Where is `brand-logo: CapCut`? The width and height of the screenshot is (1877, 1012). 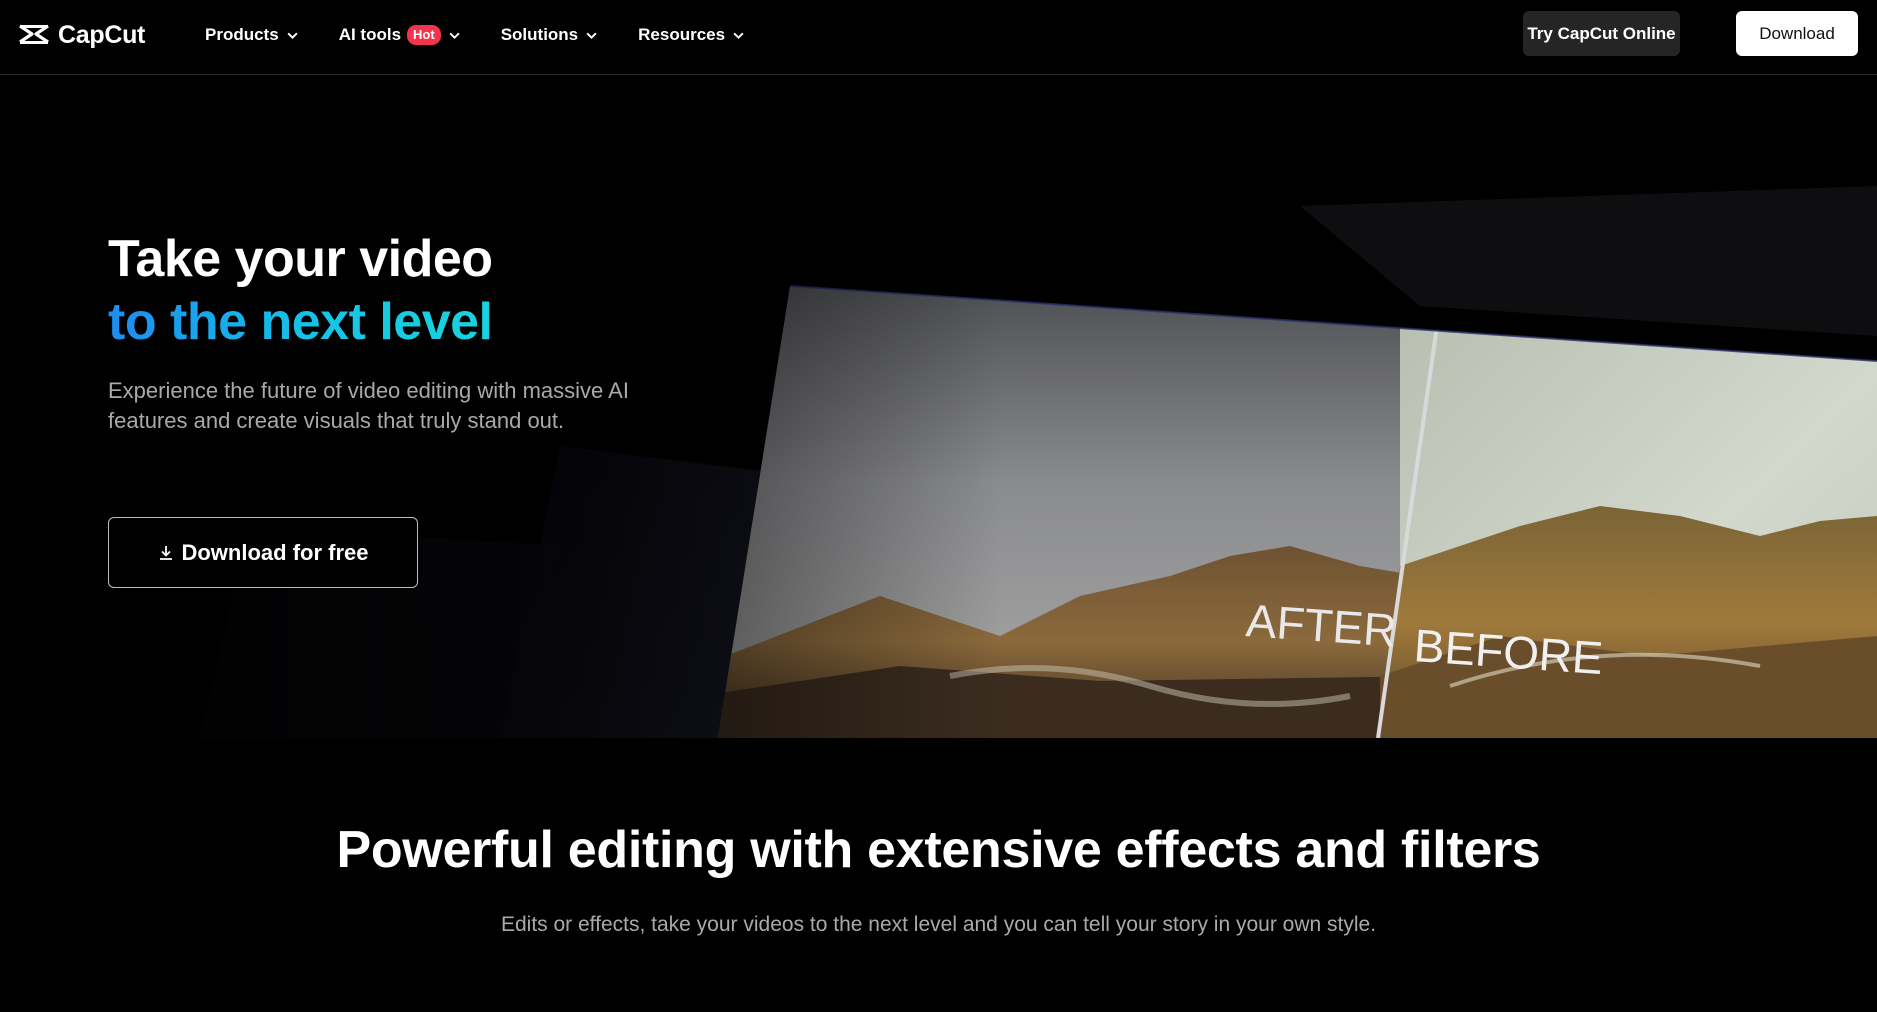 brand-logo: CapCut is located at coordinates (81, 35).